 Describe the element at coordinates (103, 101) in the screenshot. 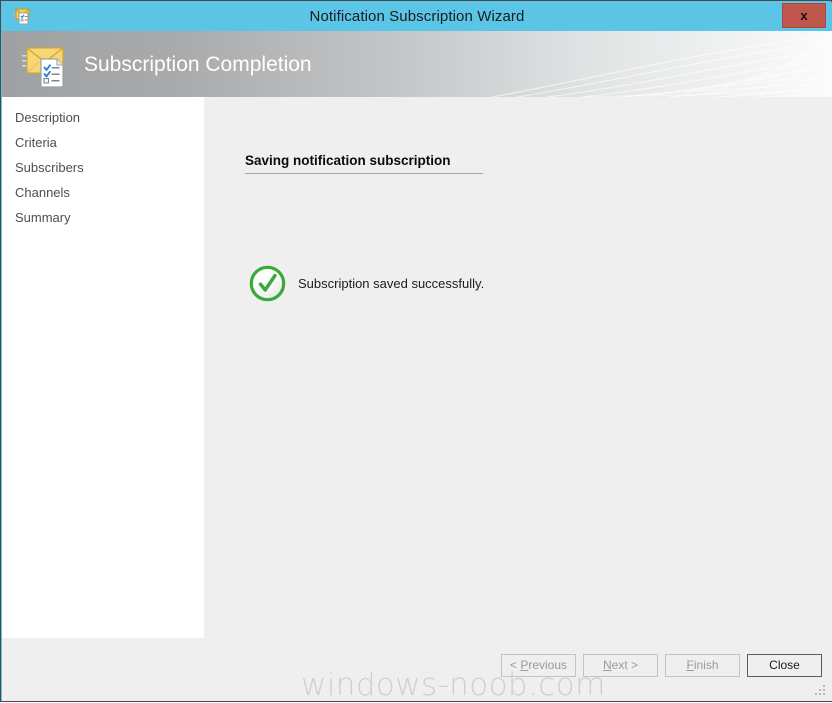

I see `sidebar-top-spacer` at that location.